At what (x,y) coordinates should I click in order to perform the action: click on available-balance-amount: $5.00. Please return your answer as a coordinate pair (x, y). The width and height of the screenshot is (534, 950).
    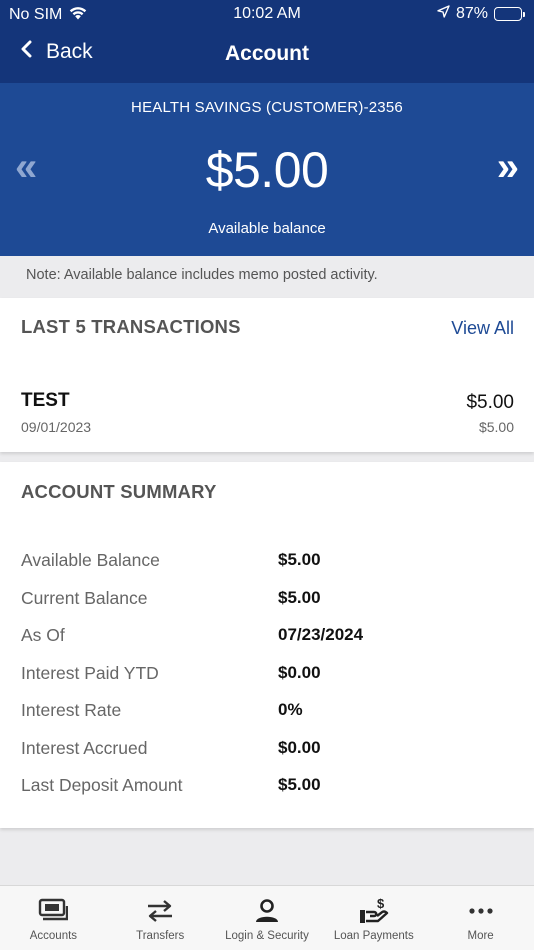
    Looking at the image, I should click on (267, 170).